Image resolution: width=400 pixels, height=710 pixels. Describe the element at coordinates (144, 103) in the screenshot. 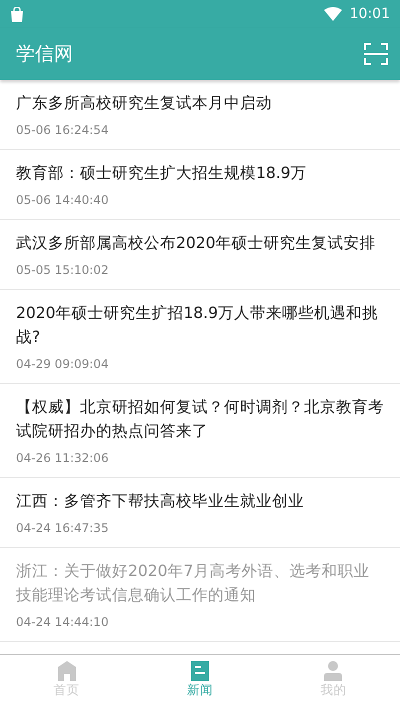

I see `news-title: 广东多所高校研究生复试本月中启动` at that location.